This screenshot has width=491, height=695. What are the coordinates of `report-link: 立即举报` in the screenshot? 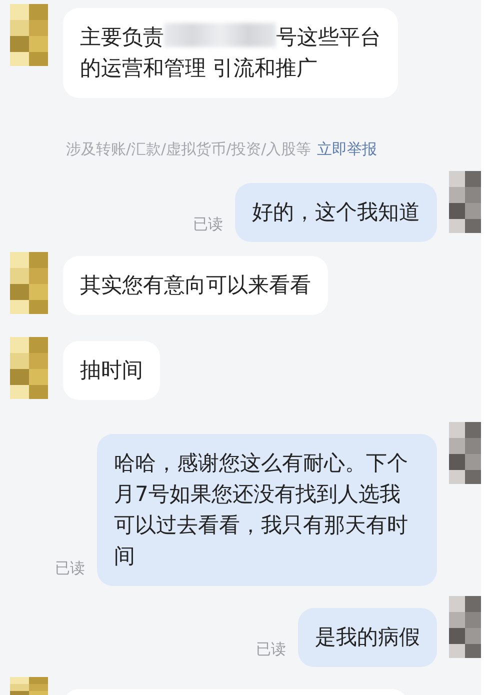 It's located at (347, 149).